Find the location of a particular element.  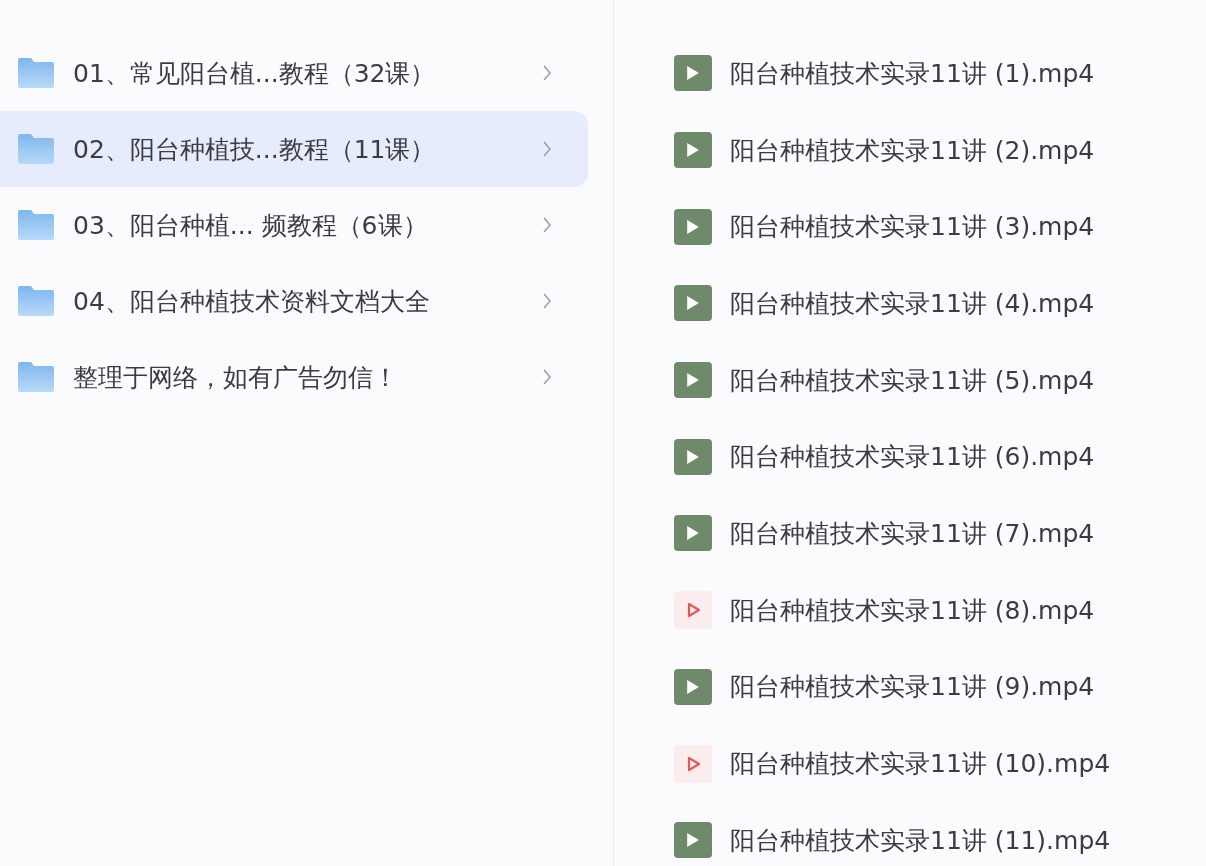

video-file-item: 阳台种植技术实录11讲 (7).mp4 is located at coordinates (940, 533).